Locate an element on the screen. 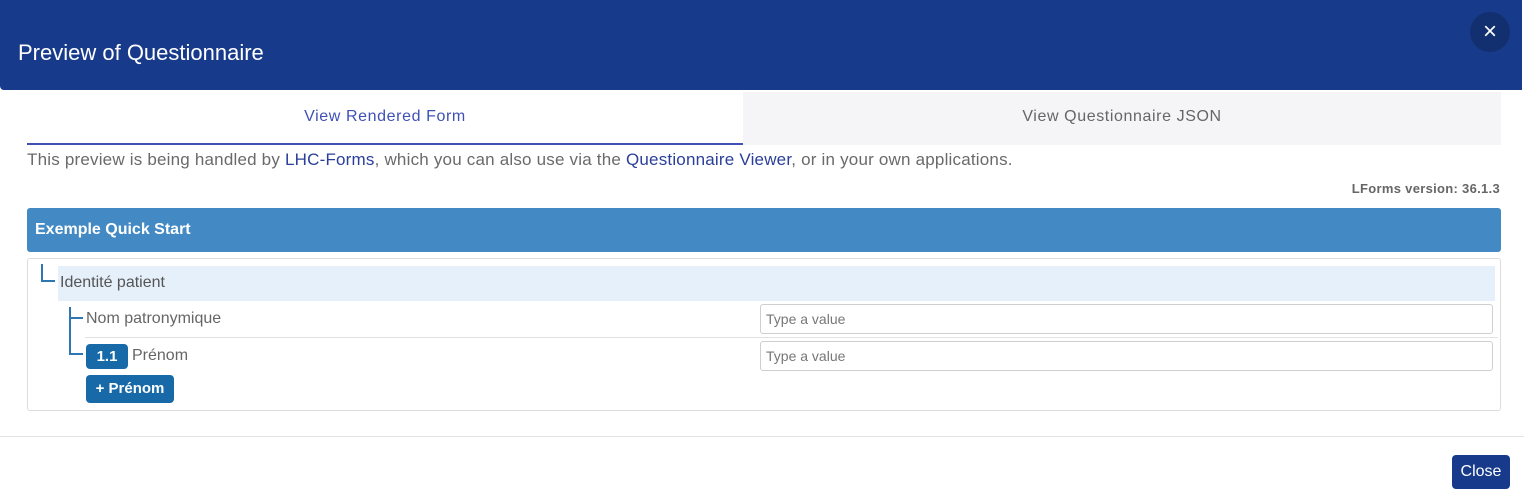  close-icon: × is located at coordinates (1490, 32).